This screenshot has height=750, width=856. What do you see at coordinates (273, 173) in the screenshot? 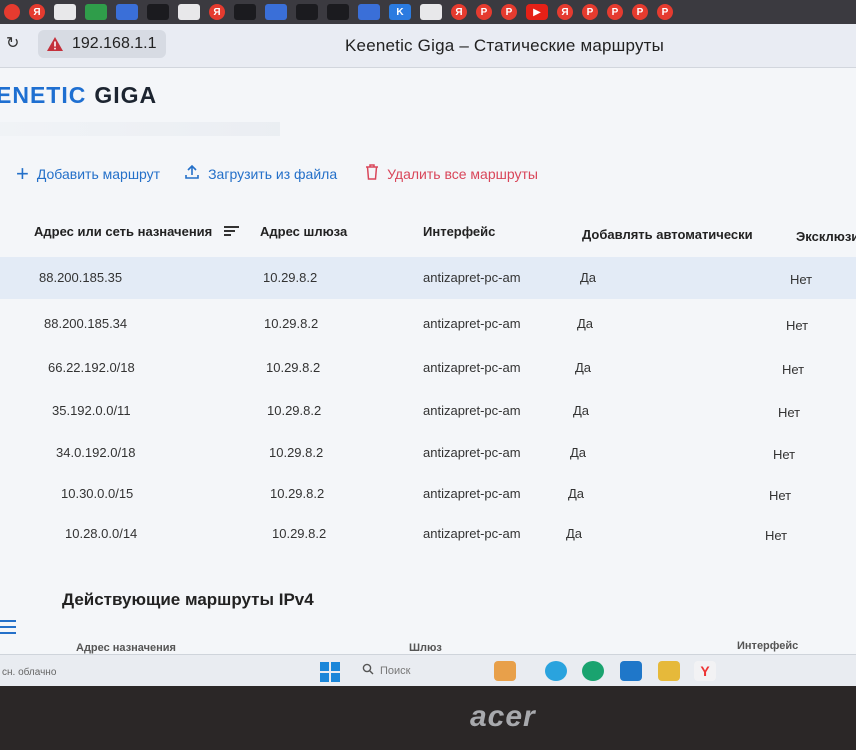
I see `upload-label: Загрузить из файла` at bounding box center [273, 173].